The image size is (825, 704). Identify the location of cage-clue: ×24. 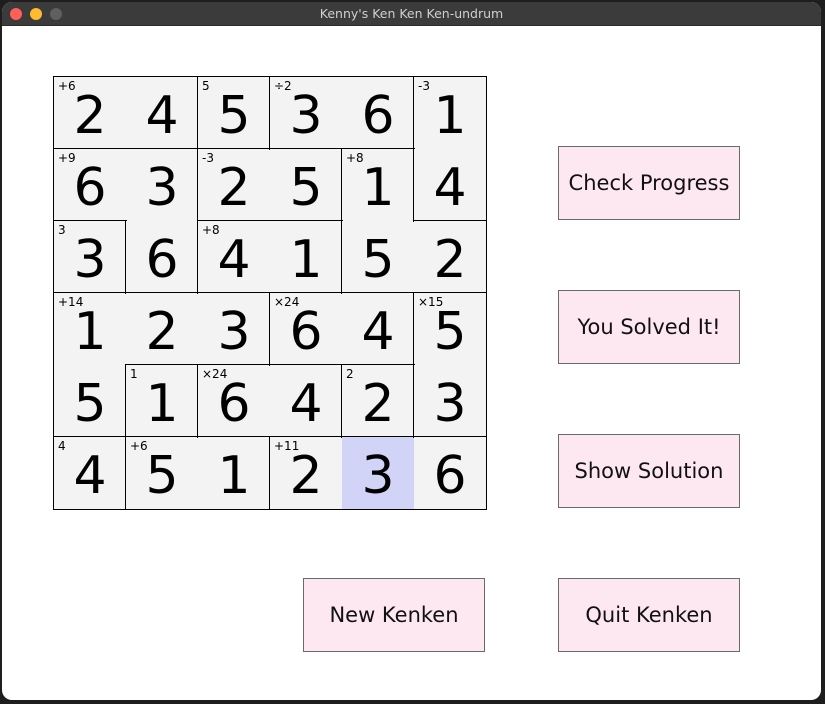
(215, 374).